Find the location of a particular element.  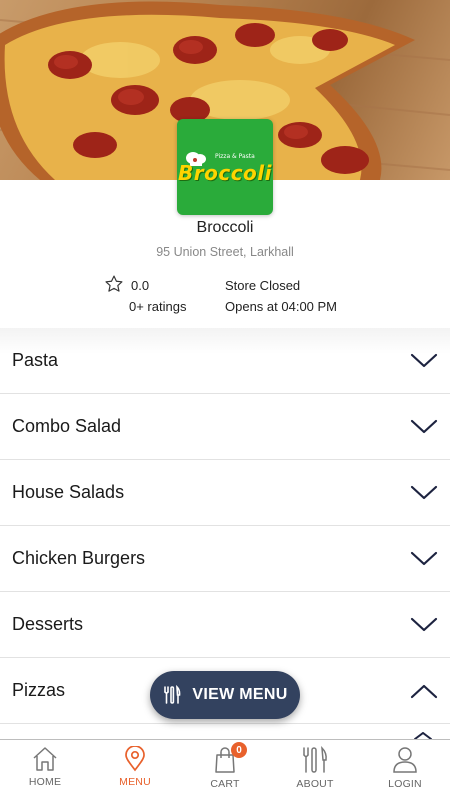

category-label: Desserts is located at coordinates (48, 624).